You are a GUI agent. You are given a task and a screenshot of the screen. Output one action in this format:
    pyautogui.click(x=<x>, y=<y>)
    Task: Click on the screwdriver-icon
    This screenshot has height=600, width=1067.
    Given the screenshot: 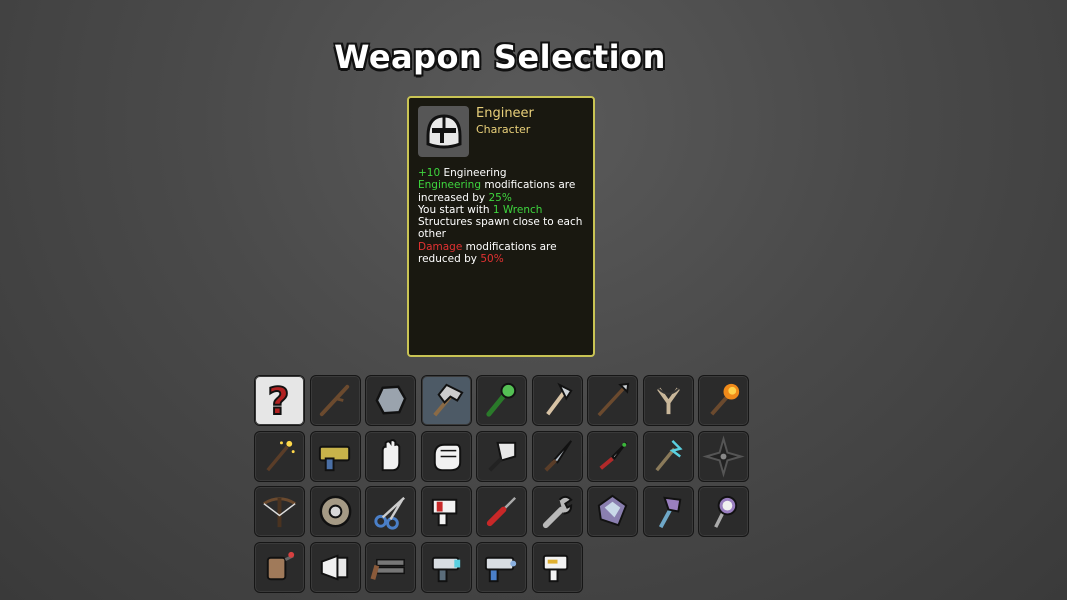 What is the action you would take?
    pyautogui.click(x=501, y=511)
    